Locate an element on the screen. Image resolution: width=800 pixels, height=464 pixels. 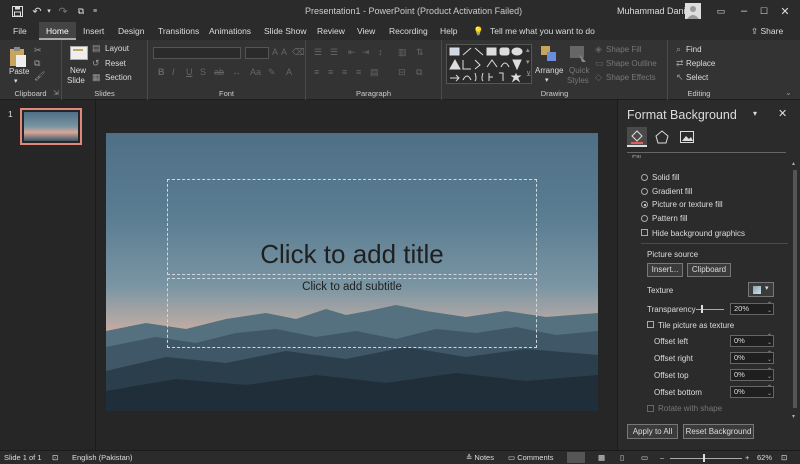
font-size-box is located at coordinates (257, 53).